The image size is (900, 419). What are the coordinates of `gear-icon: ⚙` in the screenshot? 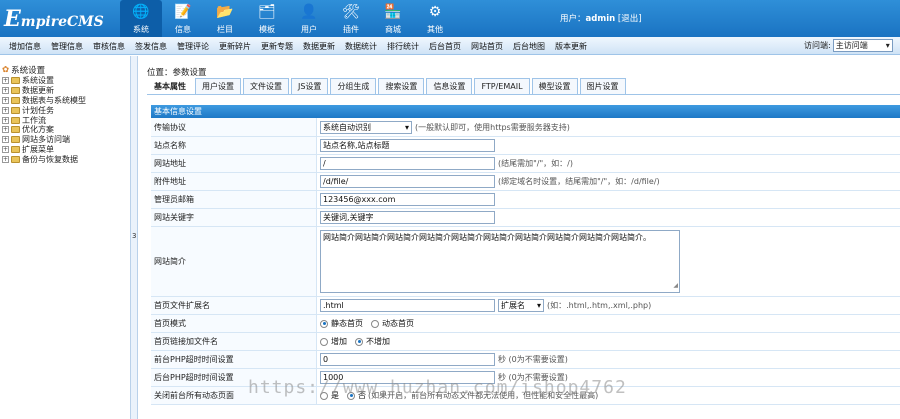 It's located at (435, 12).